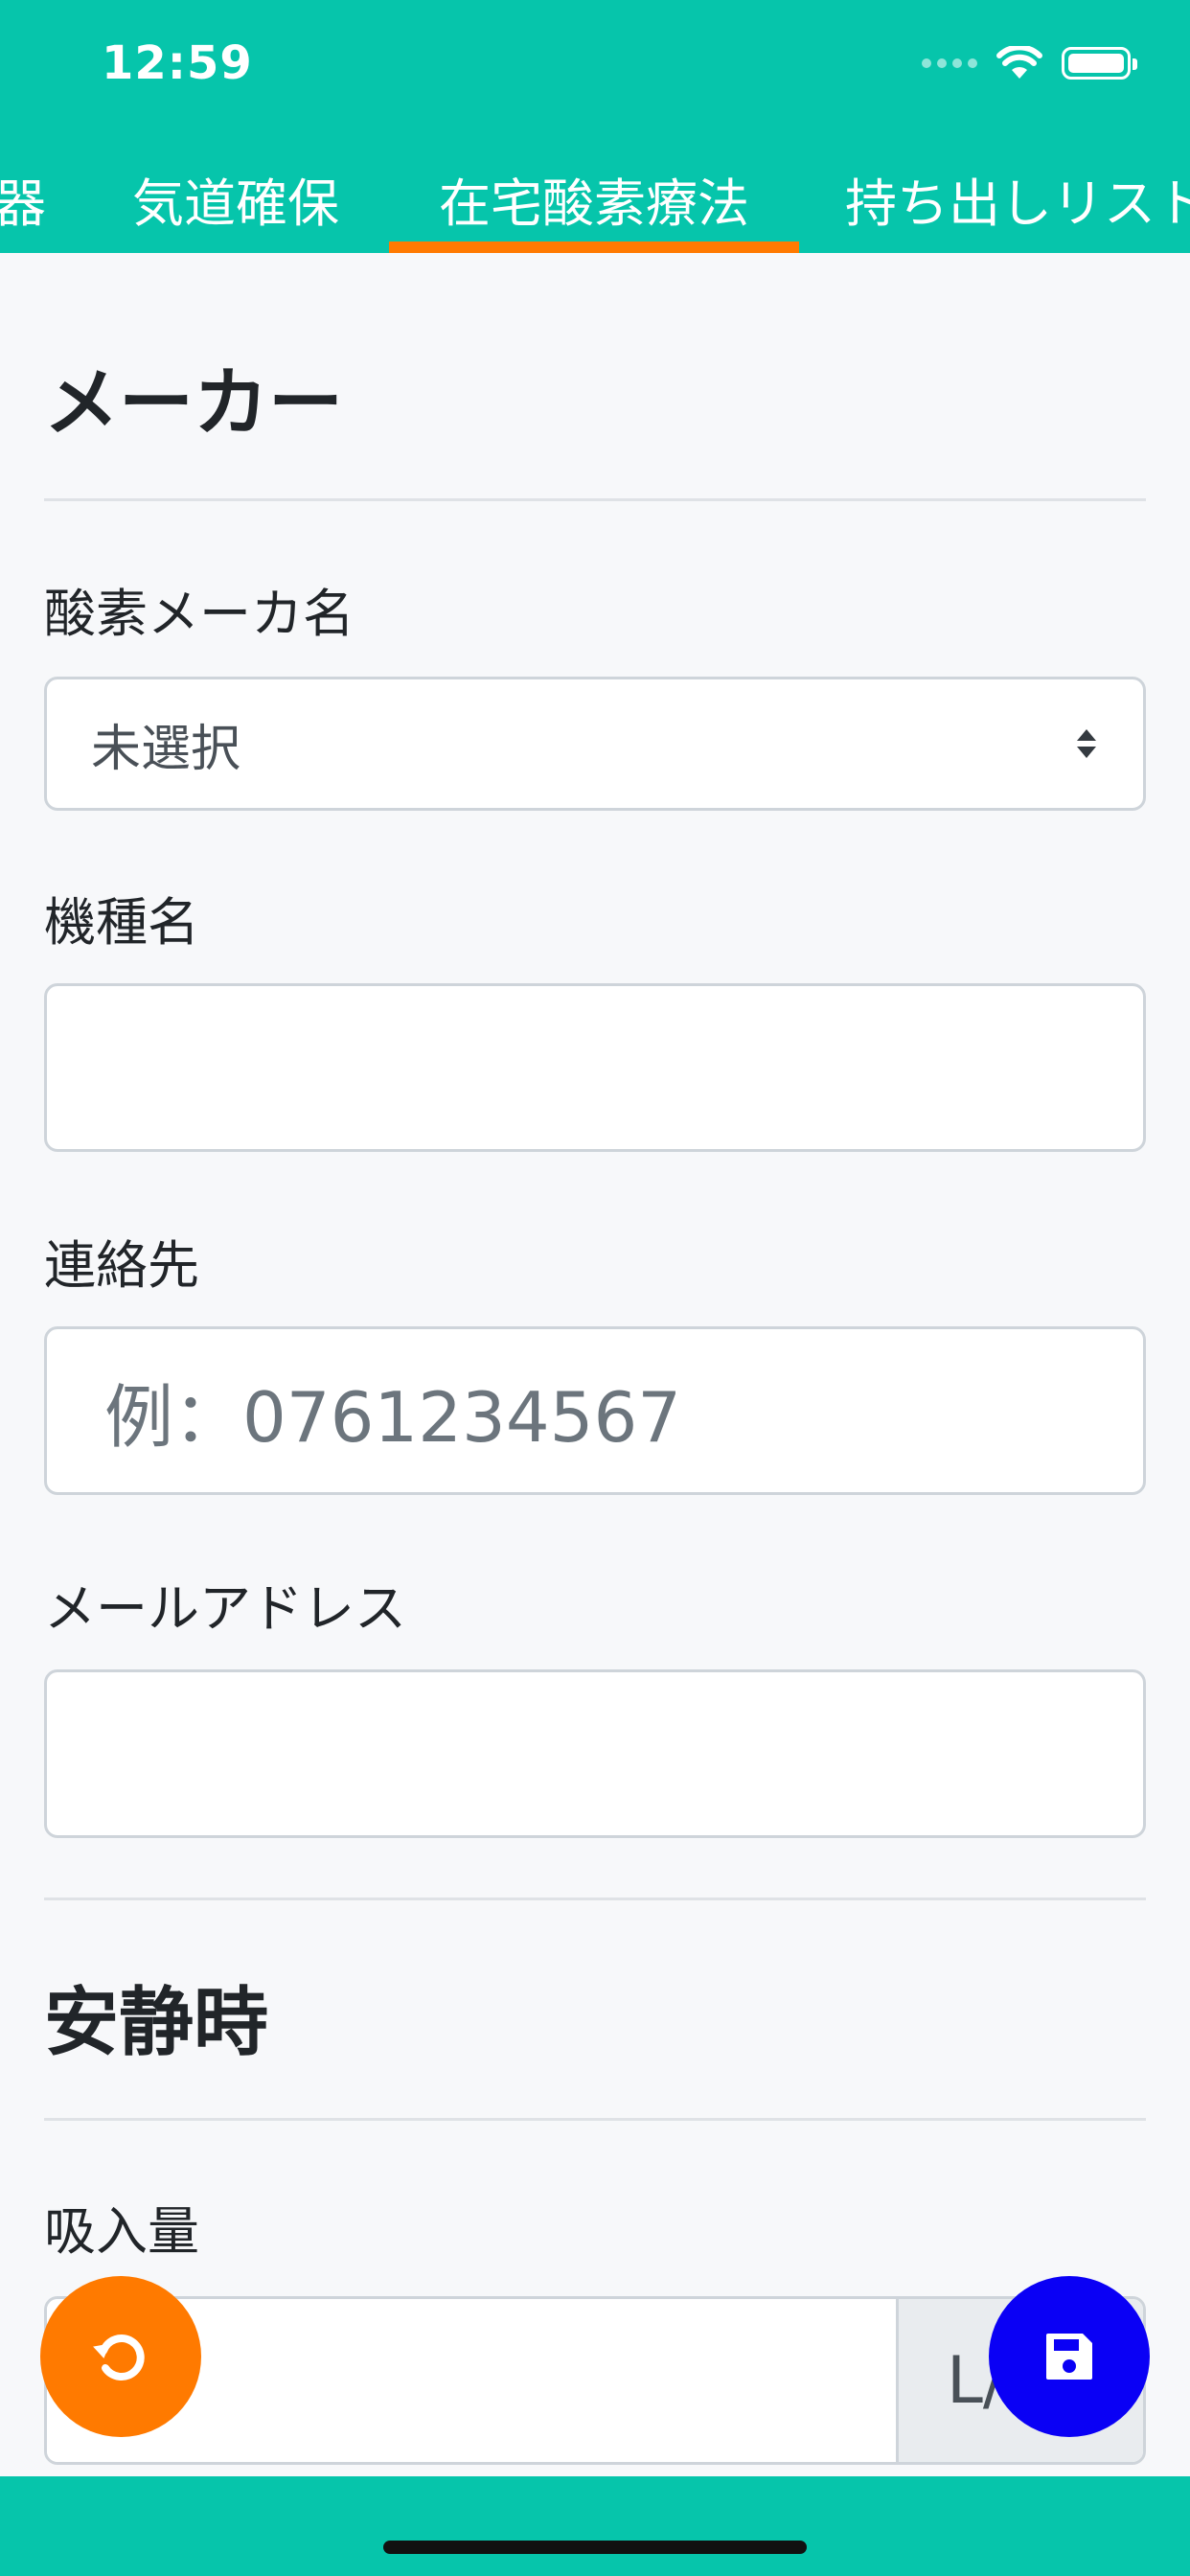  I want to click on section-title-at-rest: 安静時, so click(156, 2023).